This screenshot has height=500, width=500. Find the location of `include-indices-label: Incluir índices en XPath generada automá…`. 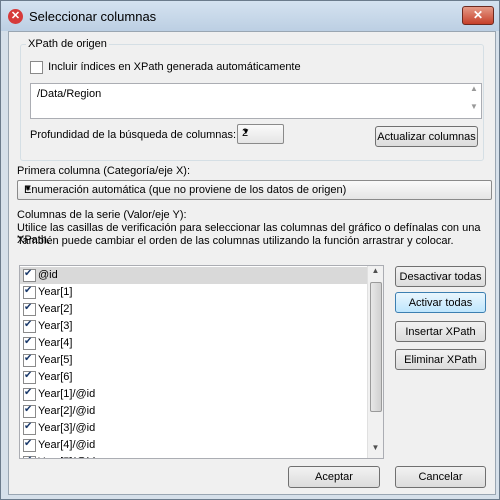

include-indices-label: Incluir índices en XPath generada automá… is located at coordinates (174, 67).